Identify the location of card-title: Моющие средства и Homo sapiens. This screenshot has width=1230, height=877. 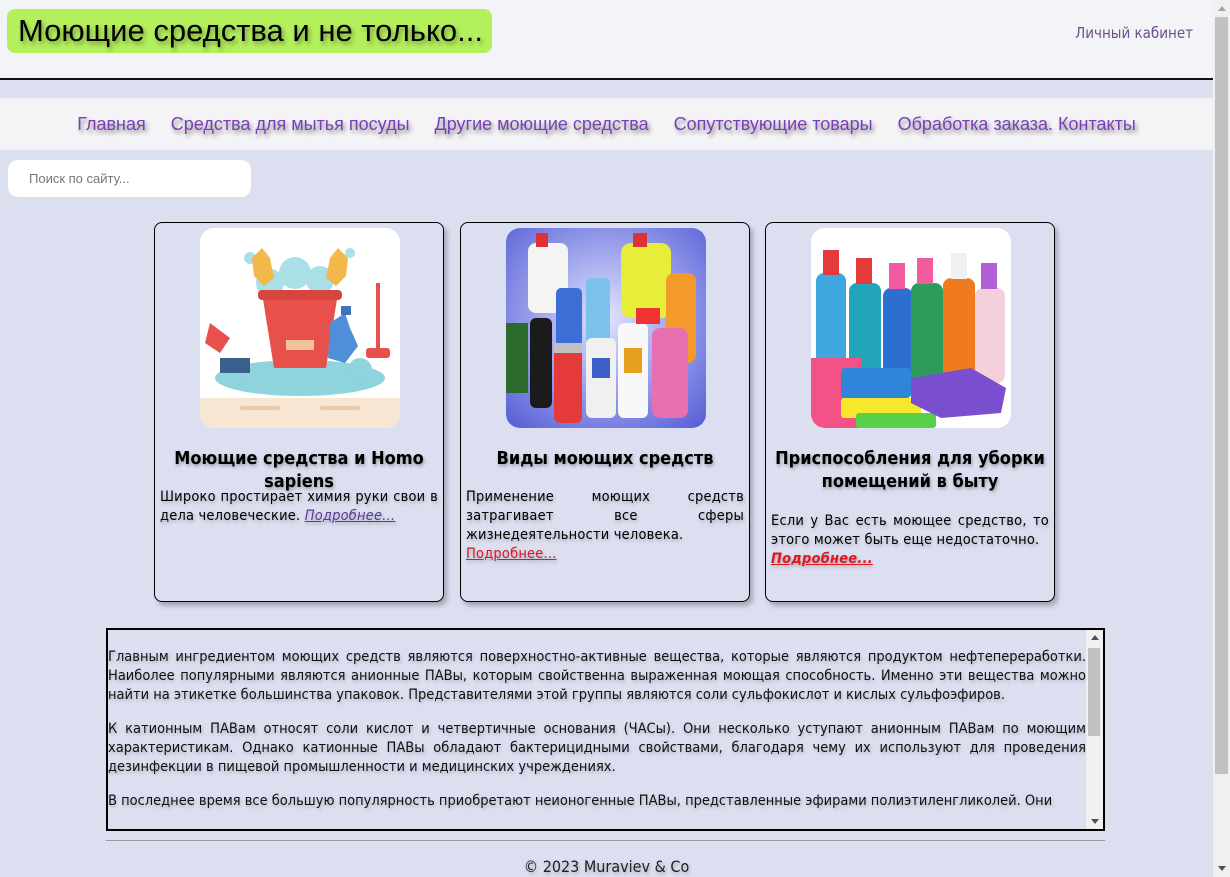
(299, 470).